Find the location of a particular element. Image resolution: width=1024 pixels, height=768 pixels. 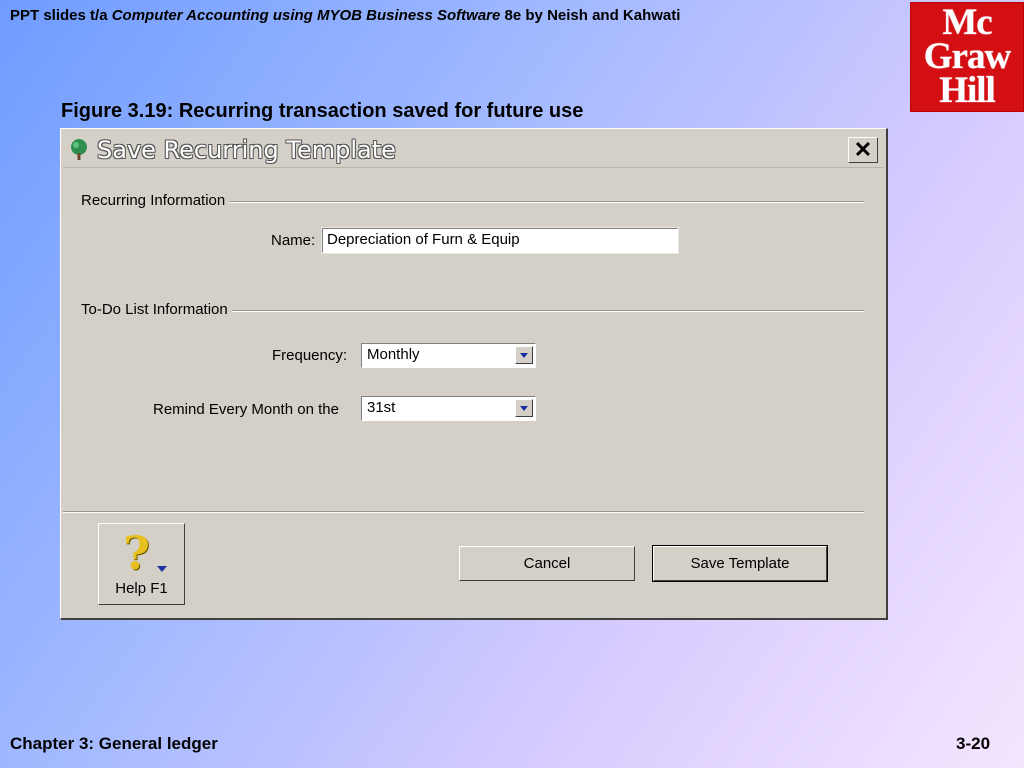

close-button: ✕ is located at coordinates (863, 150).